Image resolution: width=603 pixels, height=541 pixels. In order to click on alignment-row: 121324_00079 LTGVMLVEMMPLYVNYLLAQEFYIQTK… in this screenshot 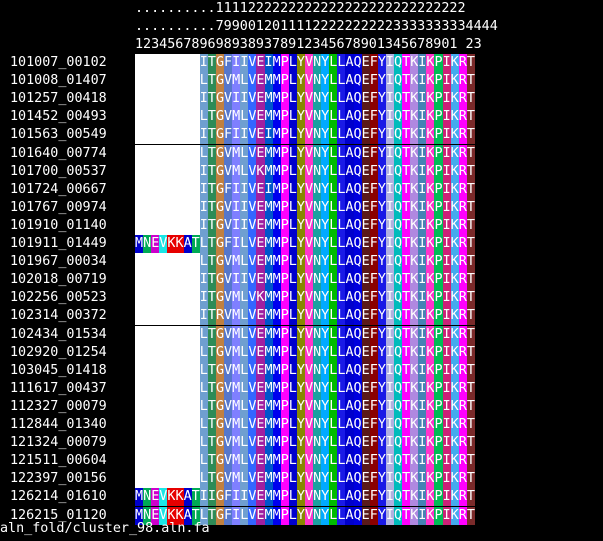, I will do `click(237, 443)`.